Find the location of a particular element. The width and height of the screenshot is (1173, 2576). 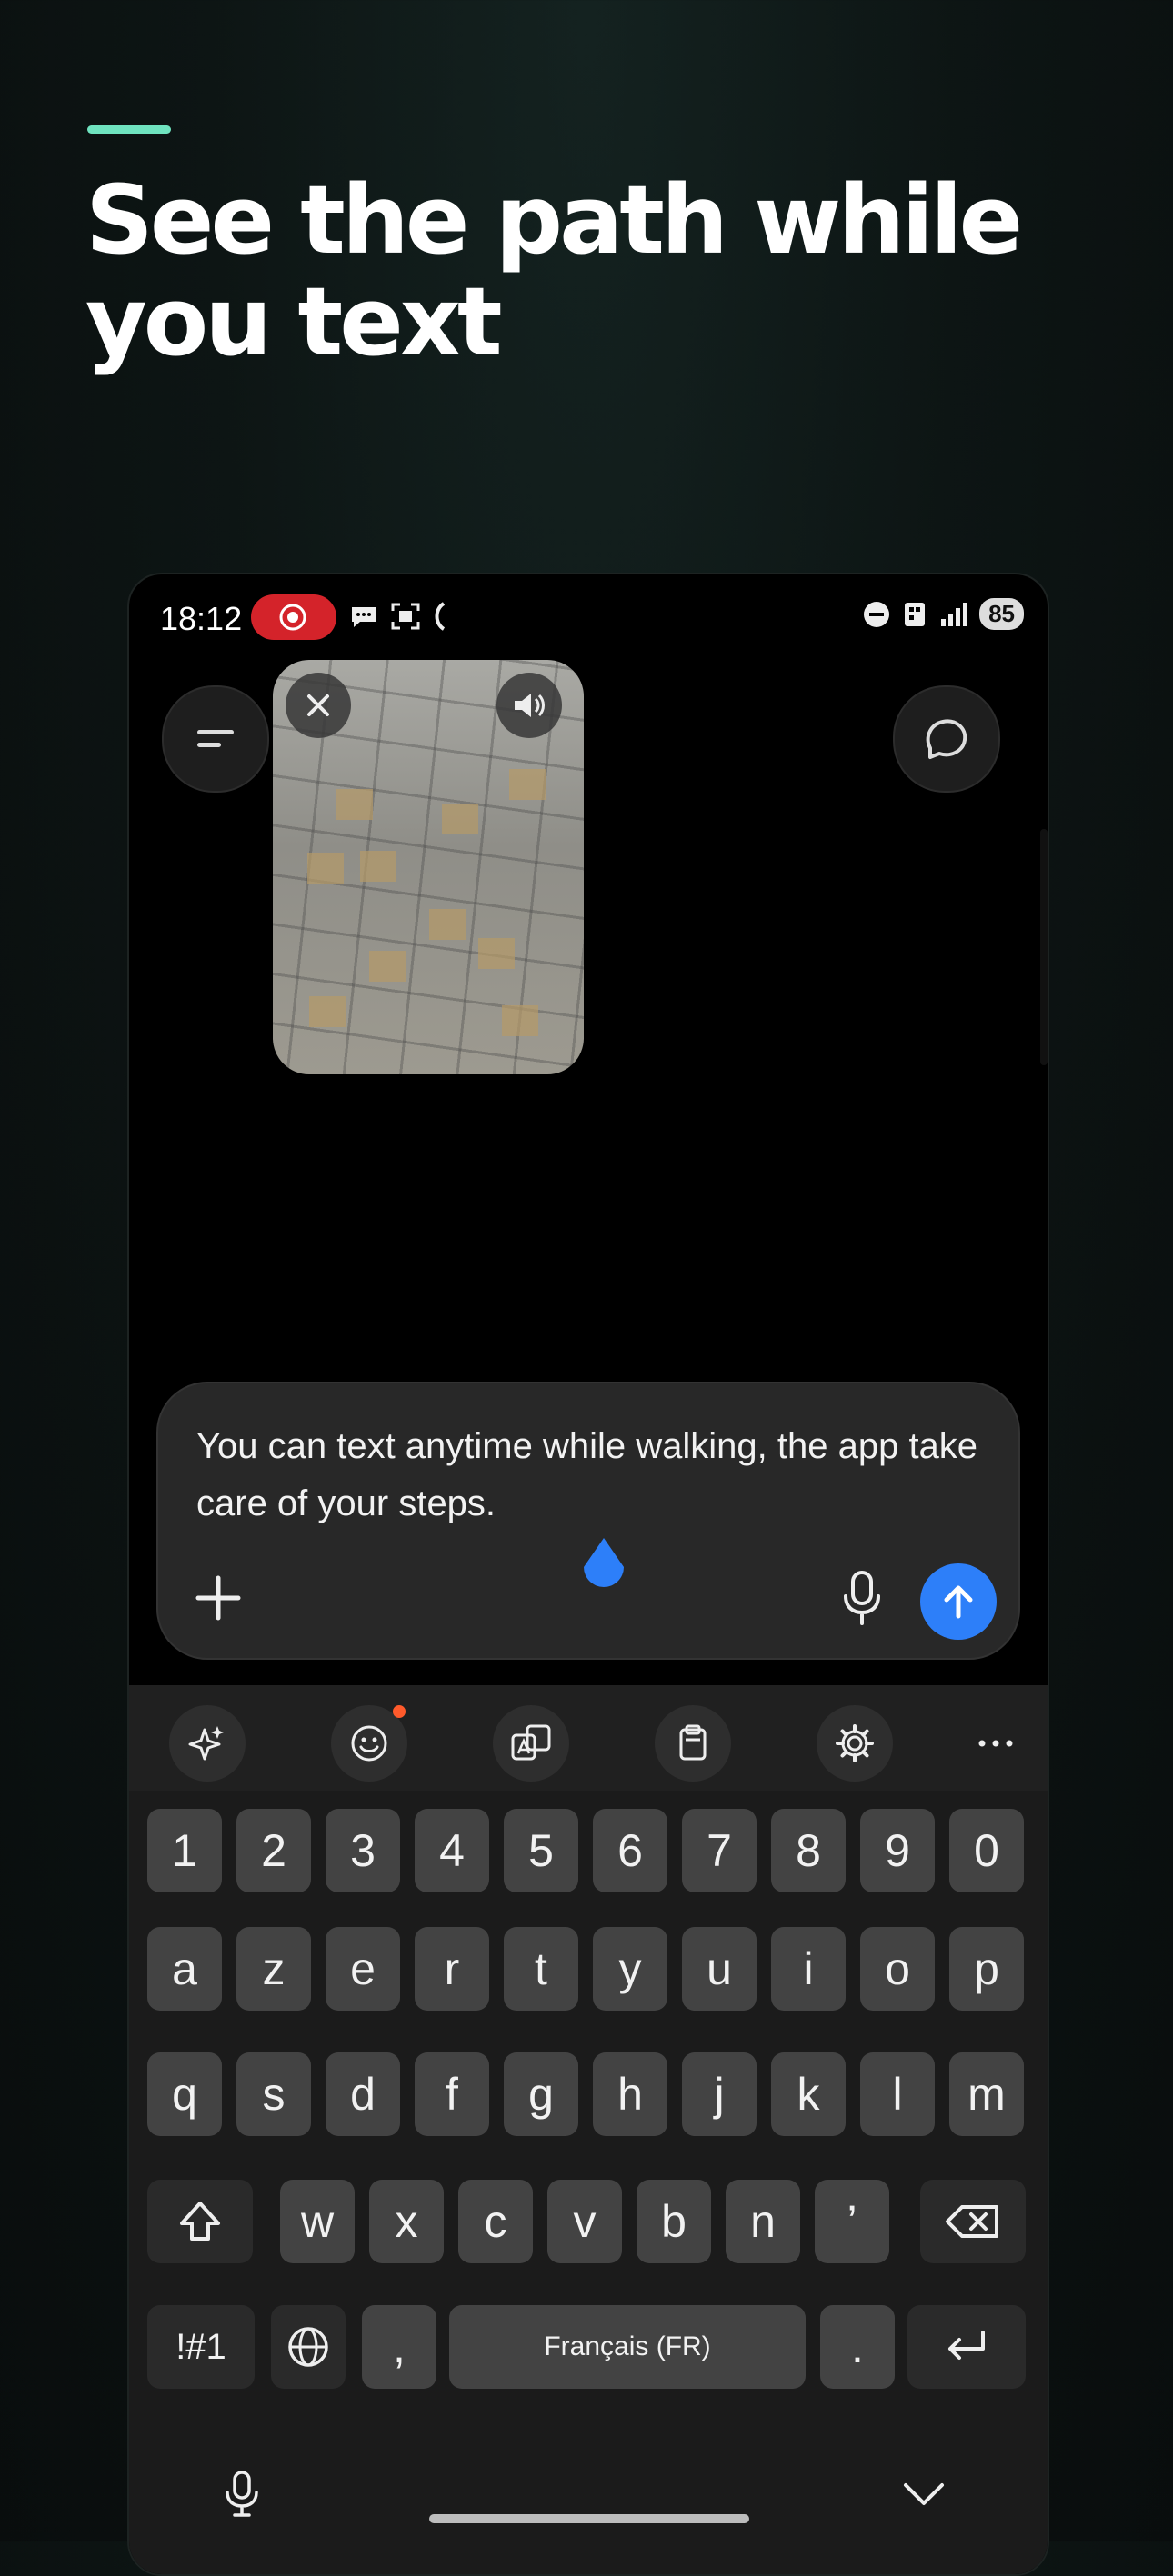

key-0: 0 is located at coordinates (987, 1850).